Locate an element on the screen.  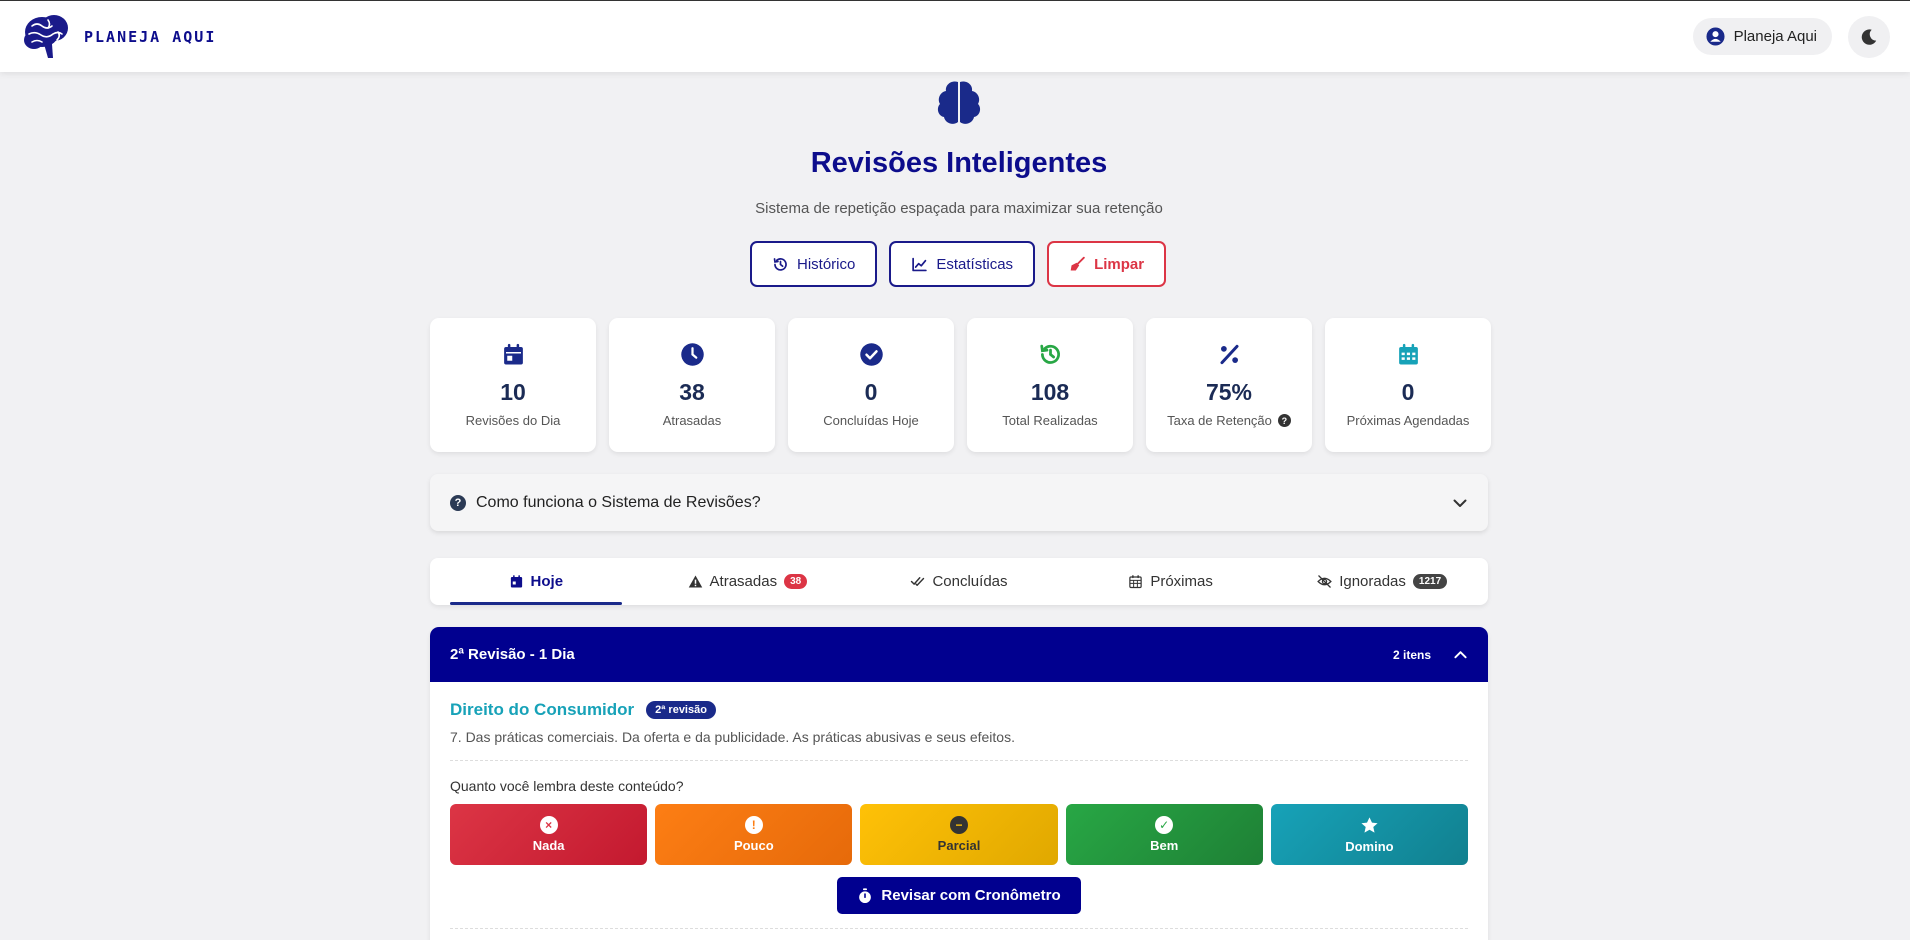
rate-bem-button: ✓ Bem is located at coordinates (1164, 834).